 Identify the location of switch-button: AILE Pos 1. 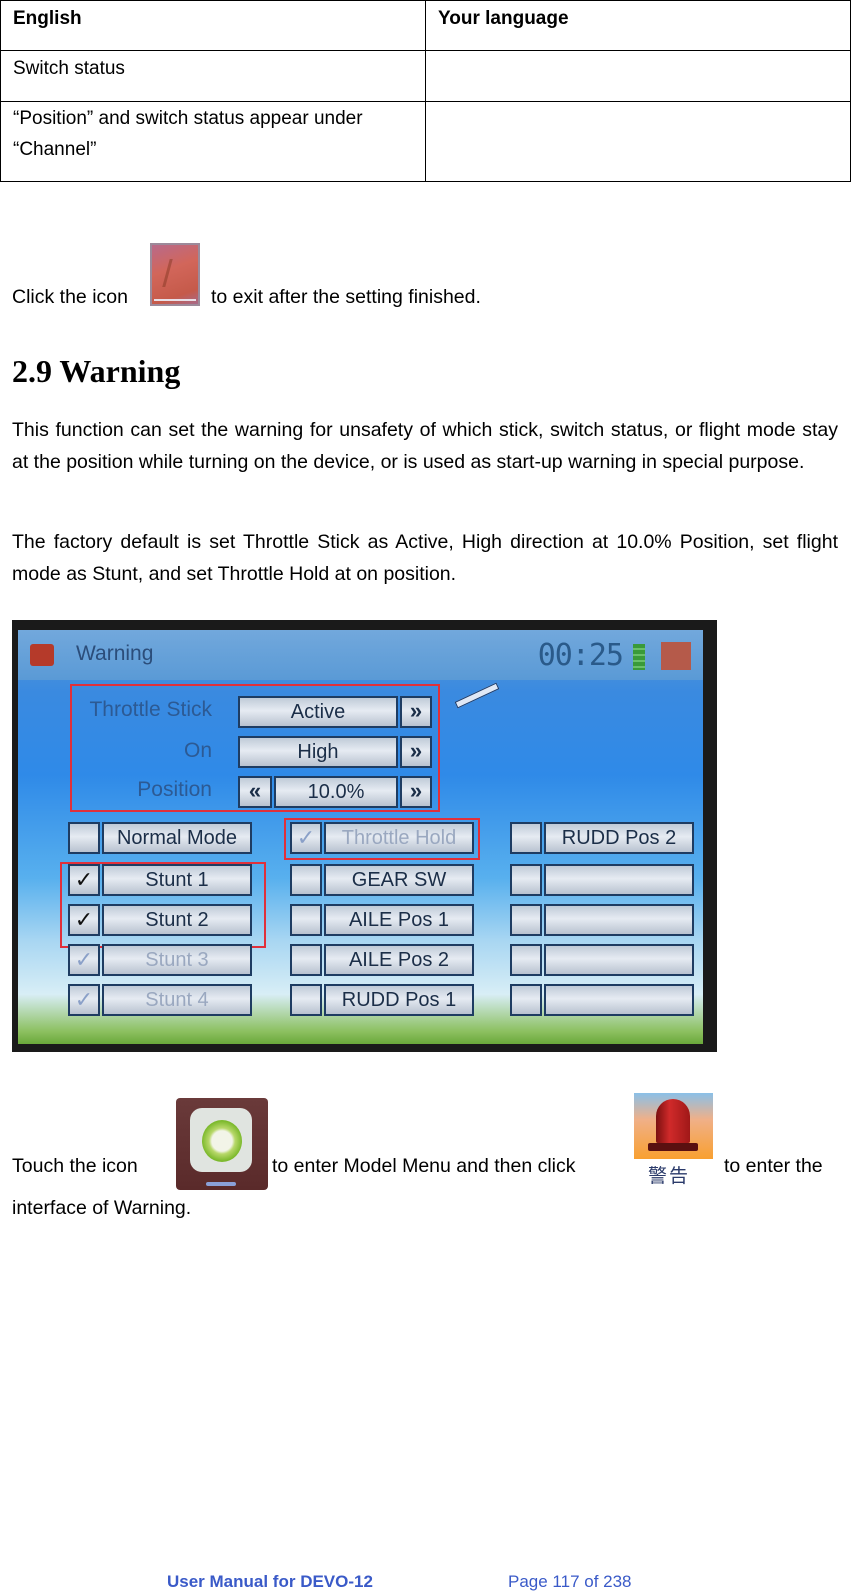
(399, 920).